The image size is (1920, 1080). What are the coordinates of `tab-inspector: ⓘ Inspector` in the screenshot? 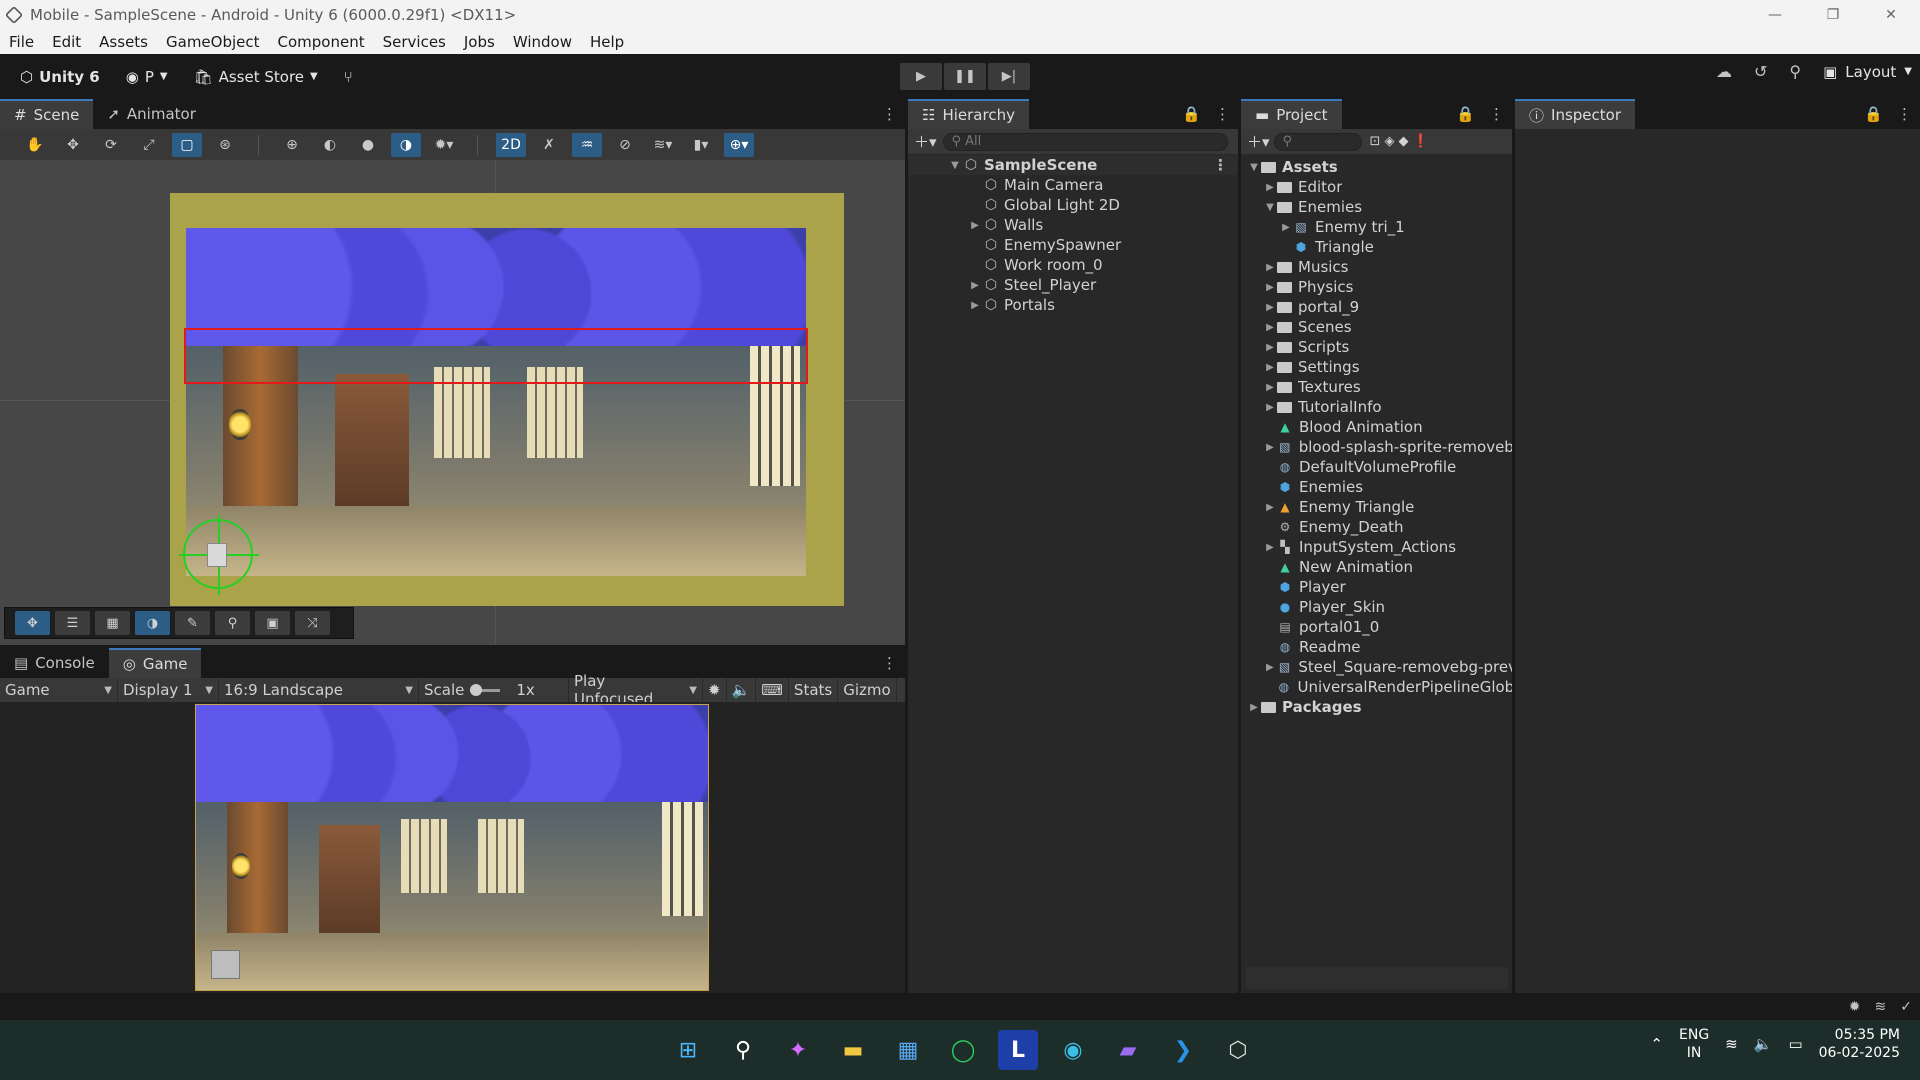 It's located at (1575, 114).